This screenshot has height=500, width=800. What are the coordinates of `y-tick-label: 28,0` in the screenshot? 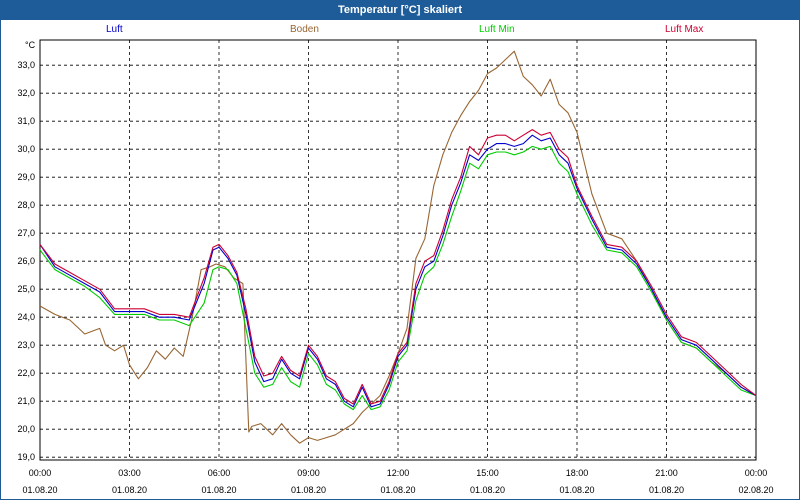 It's located at (26, 205).